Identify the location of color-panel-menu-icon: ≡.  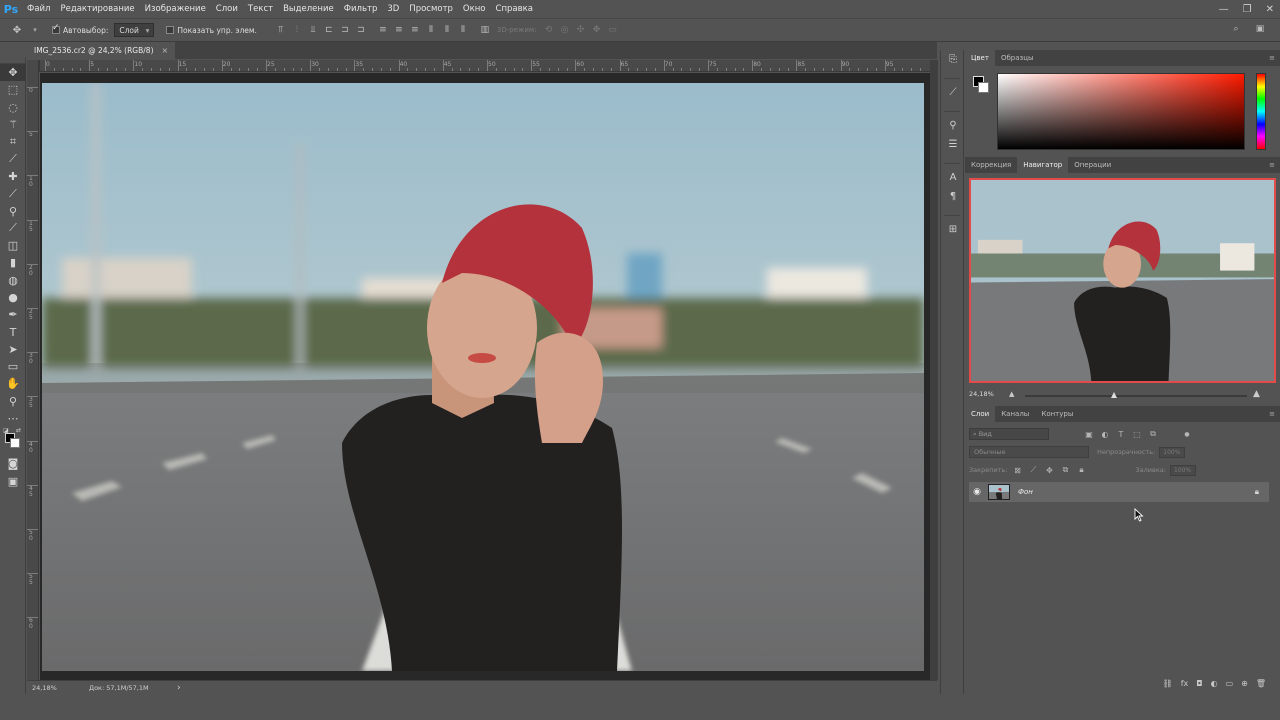
(1272, 58).